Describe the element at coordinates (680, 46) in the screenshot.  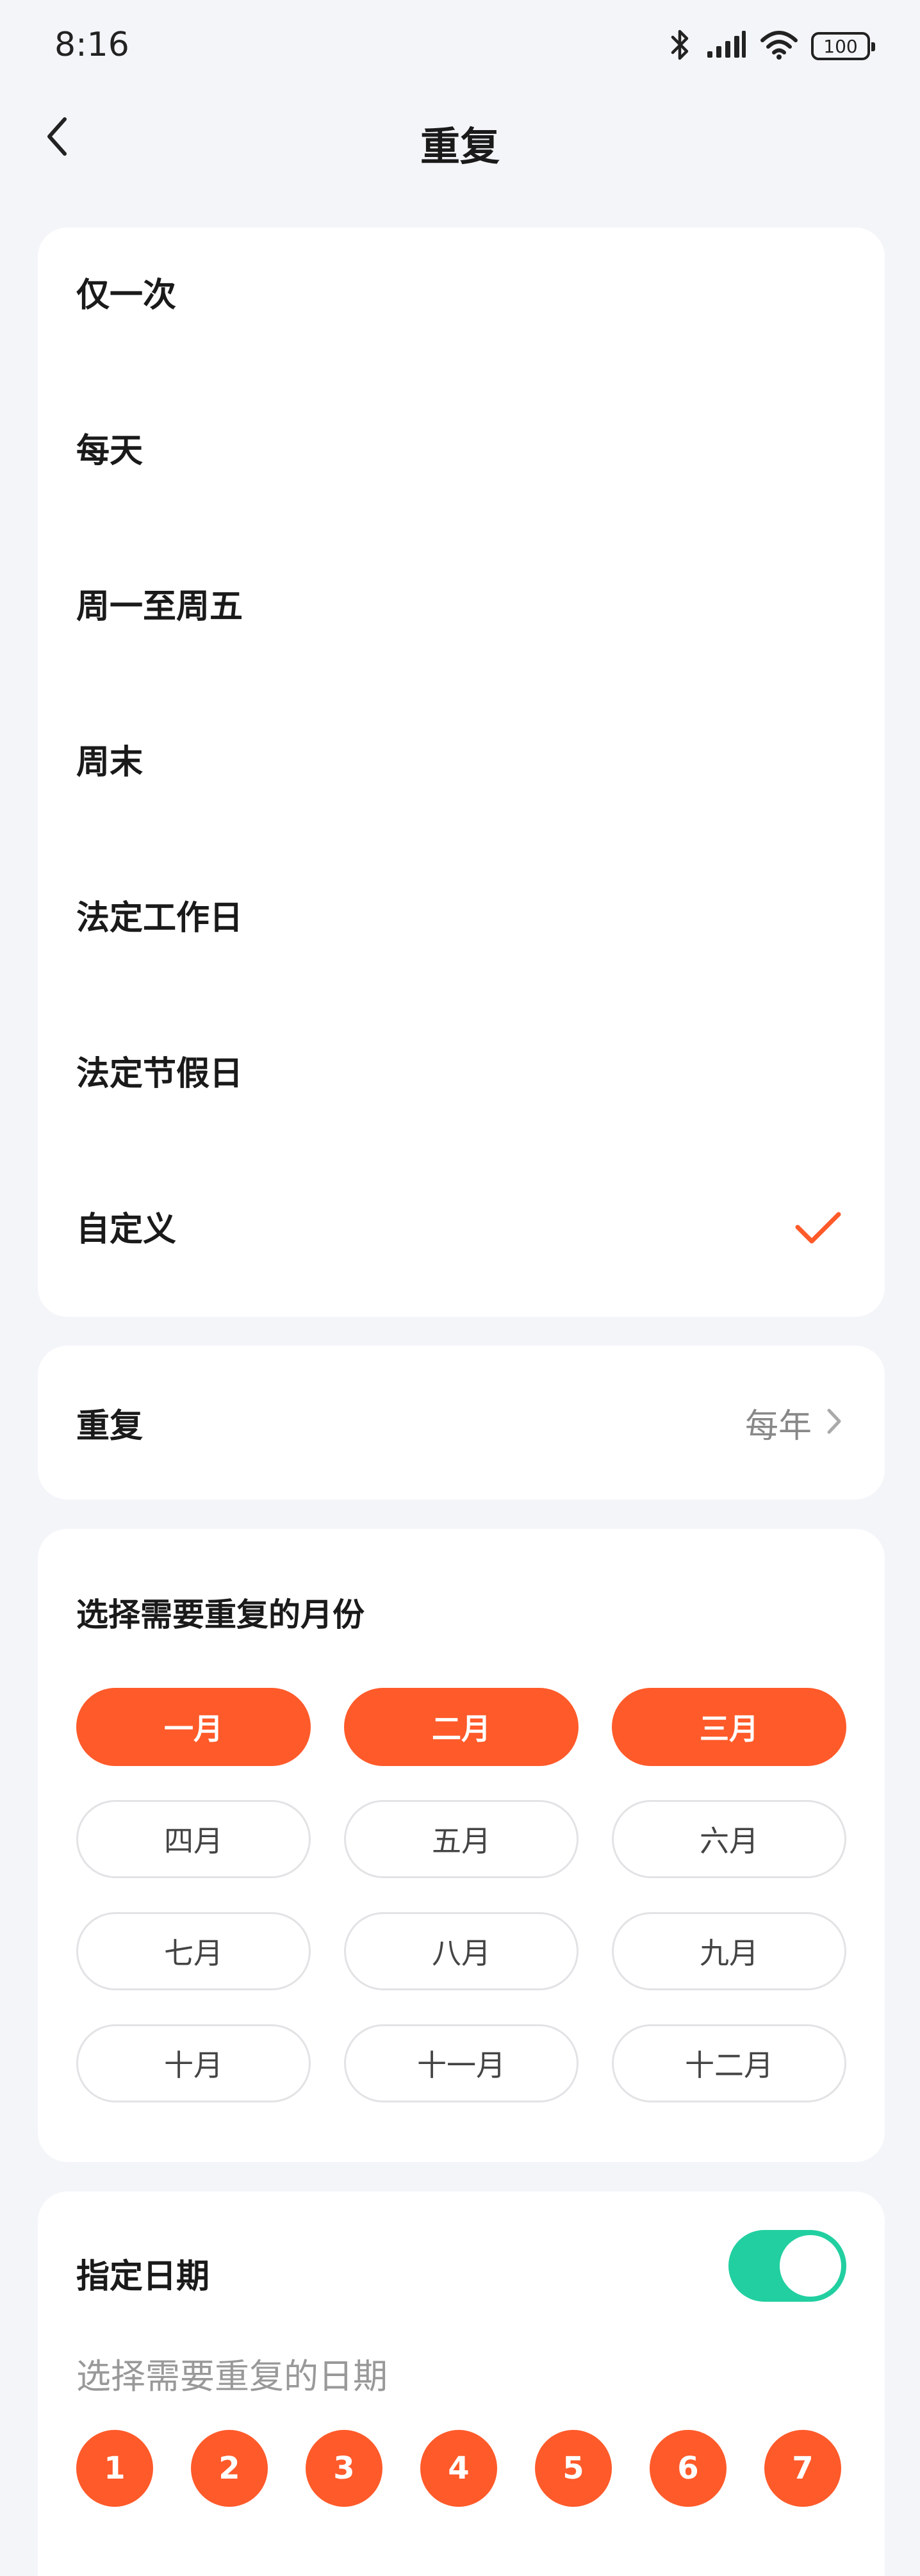
I see `bluetooth-icon` at that location.